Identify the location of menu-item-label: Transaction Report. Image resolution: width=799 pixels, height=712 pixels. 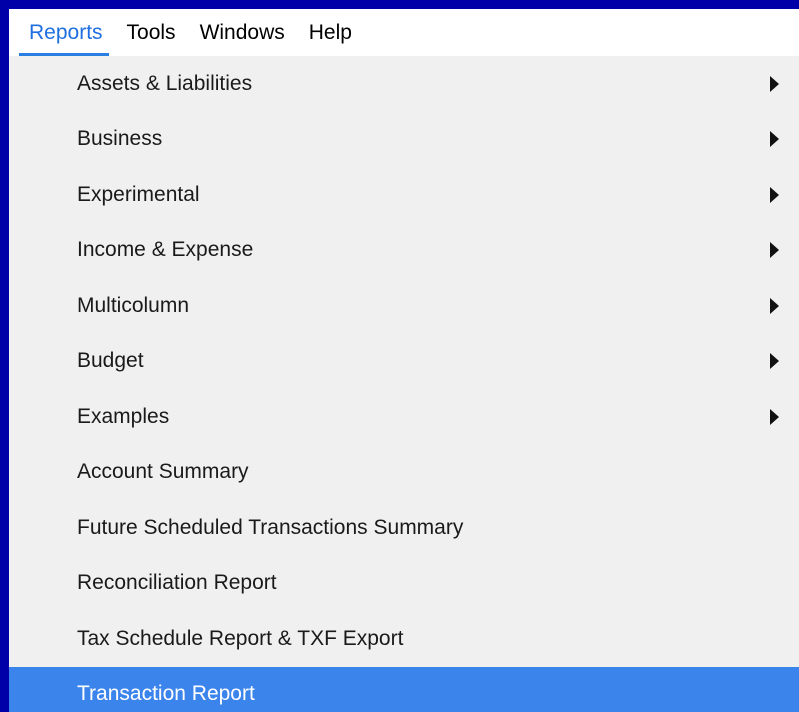
(166, 694).